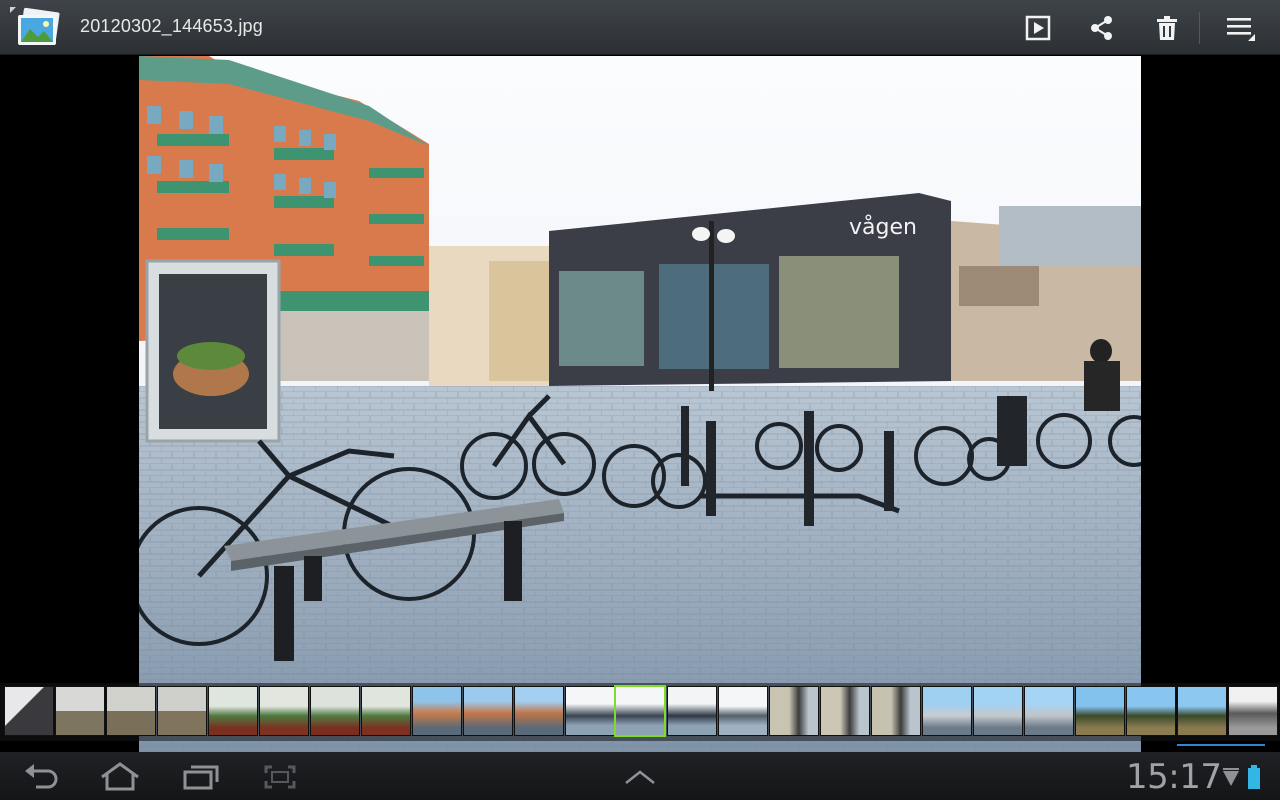 The width and height of the screenshot is (1280, 800). I want to click on screenshot-button, so click(280, 777).